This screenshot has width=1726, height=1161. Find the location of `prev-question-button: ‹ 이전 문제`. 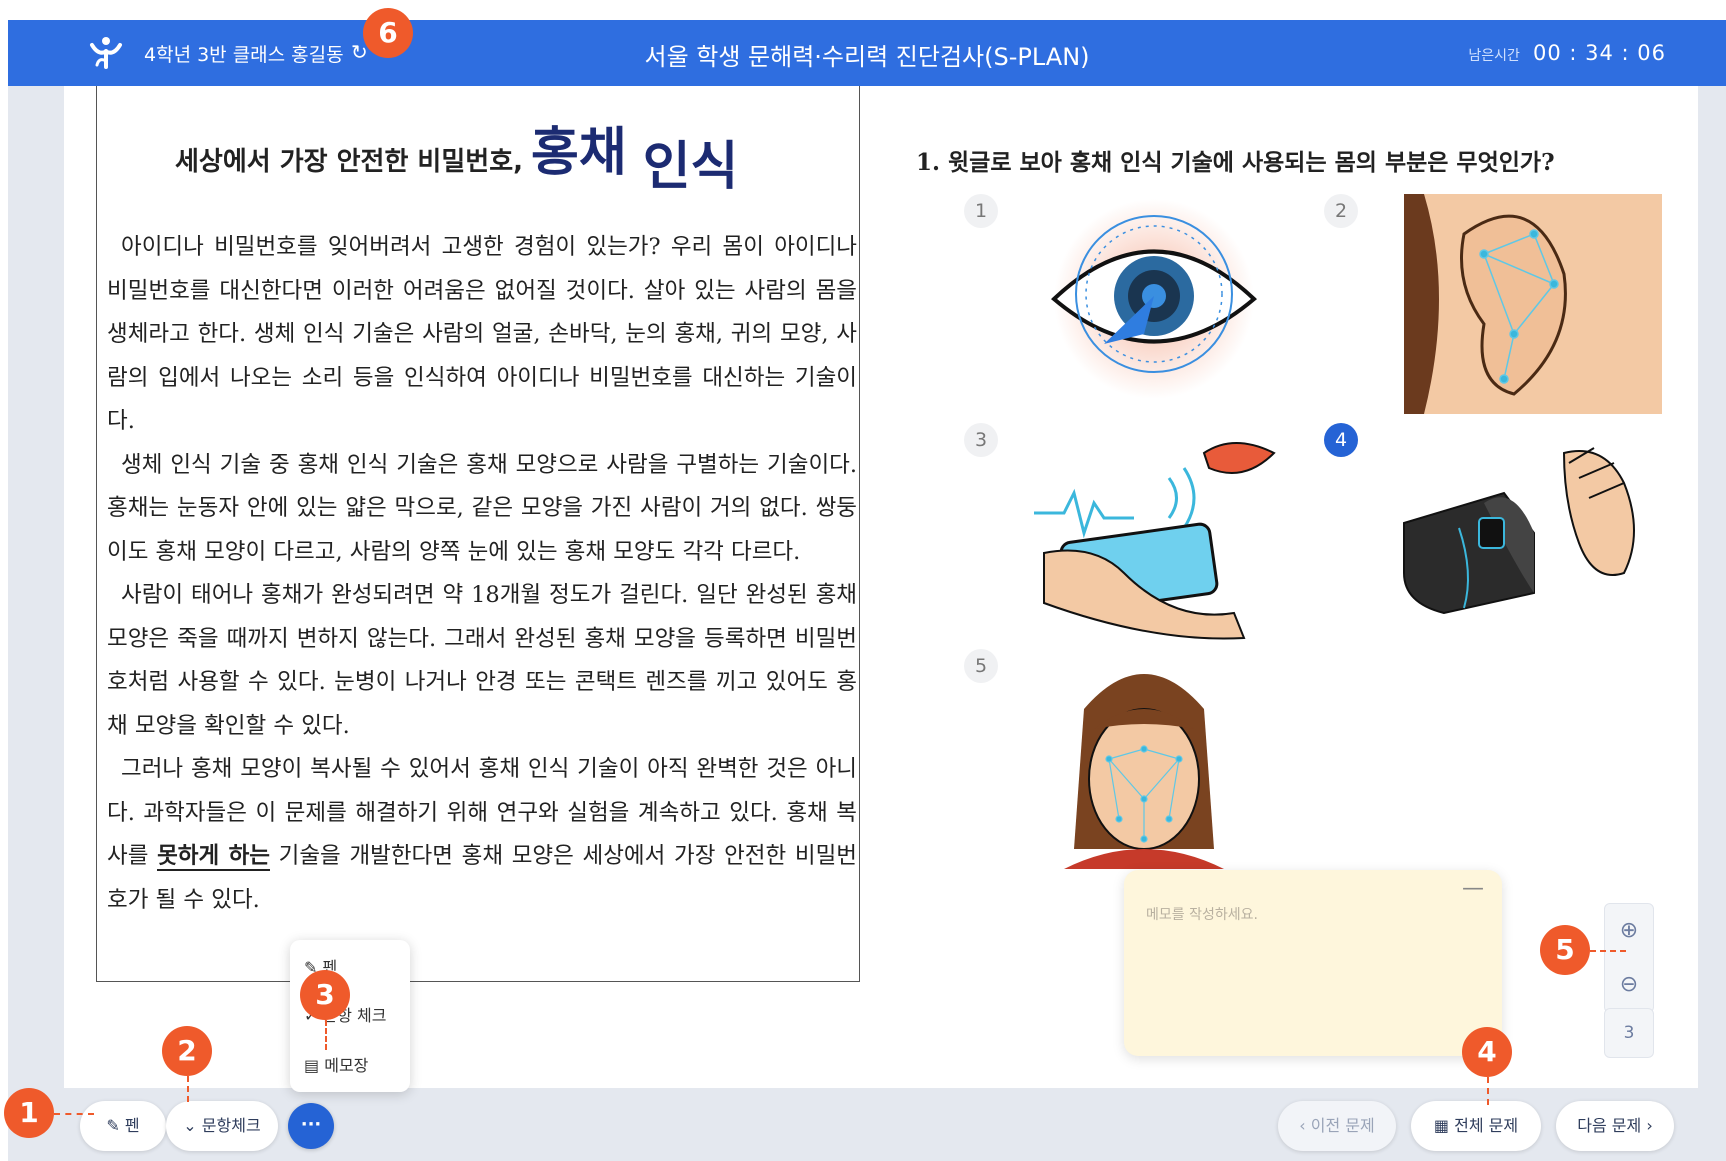

prev-question-button: ‹ 이전 문제 is located at coordinates (1337, 1126).